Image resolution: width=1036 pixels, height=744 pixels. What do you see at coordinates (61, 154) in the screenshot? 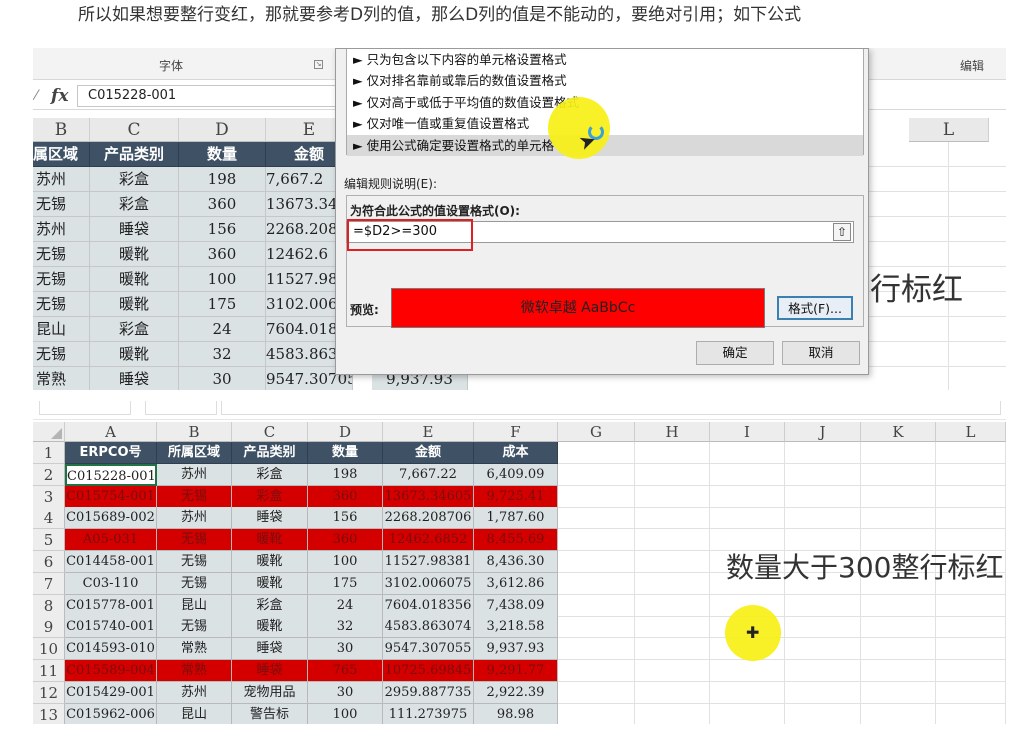
I see `table-header-cell: 属区域` at bounding box center [61, 154].